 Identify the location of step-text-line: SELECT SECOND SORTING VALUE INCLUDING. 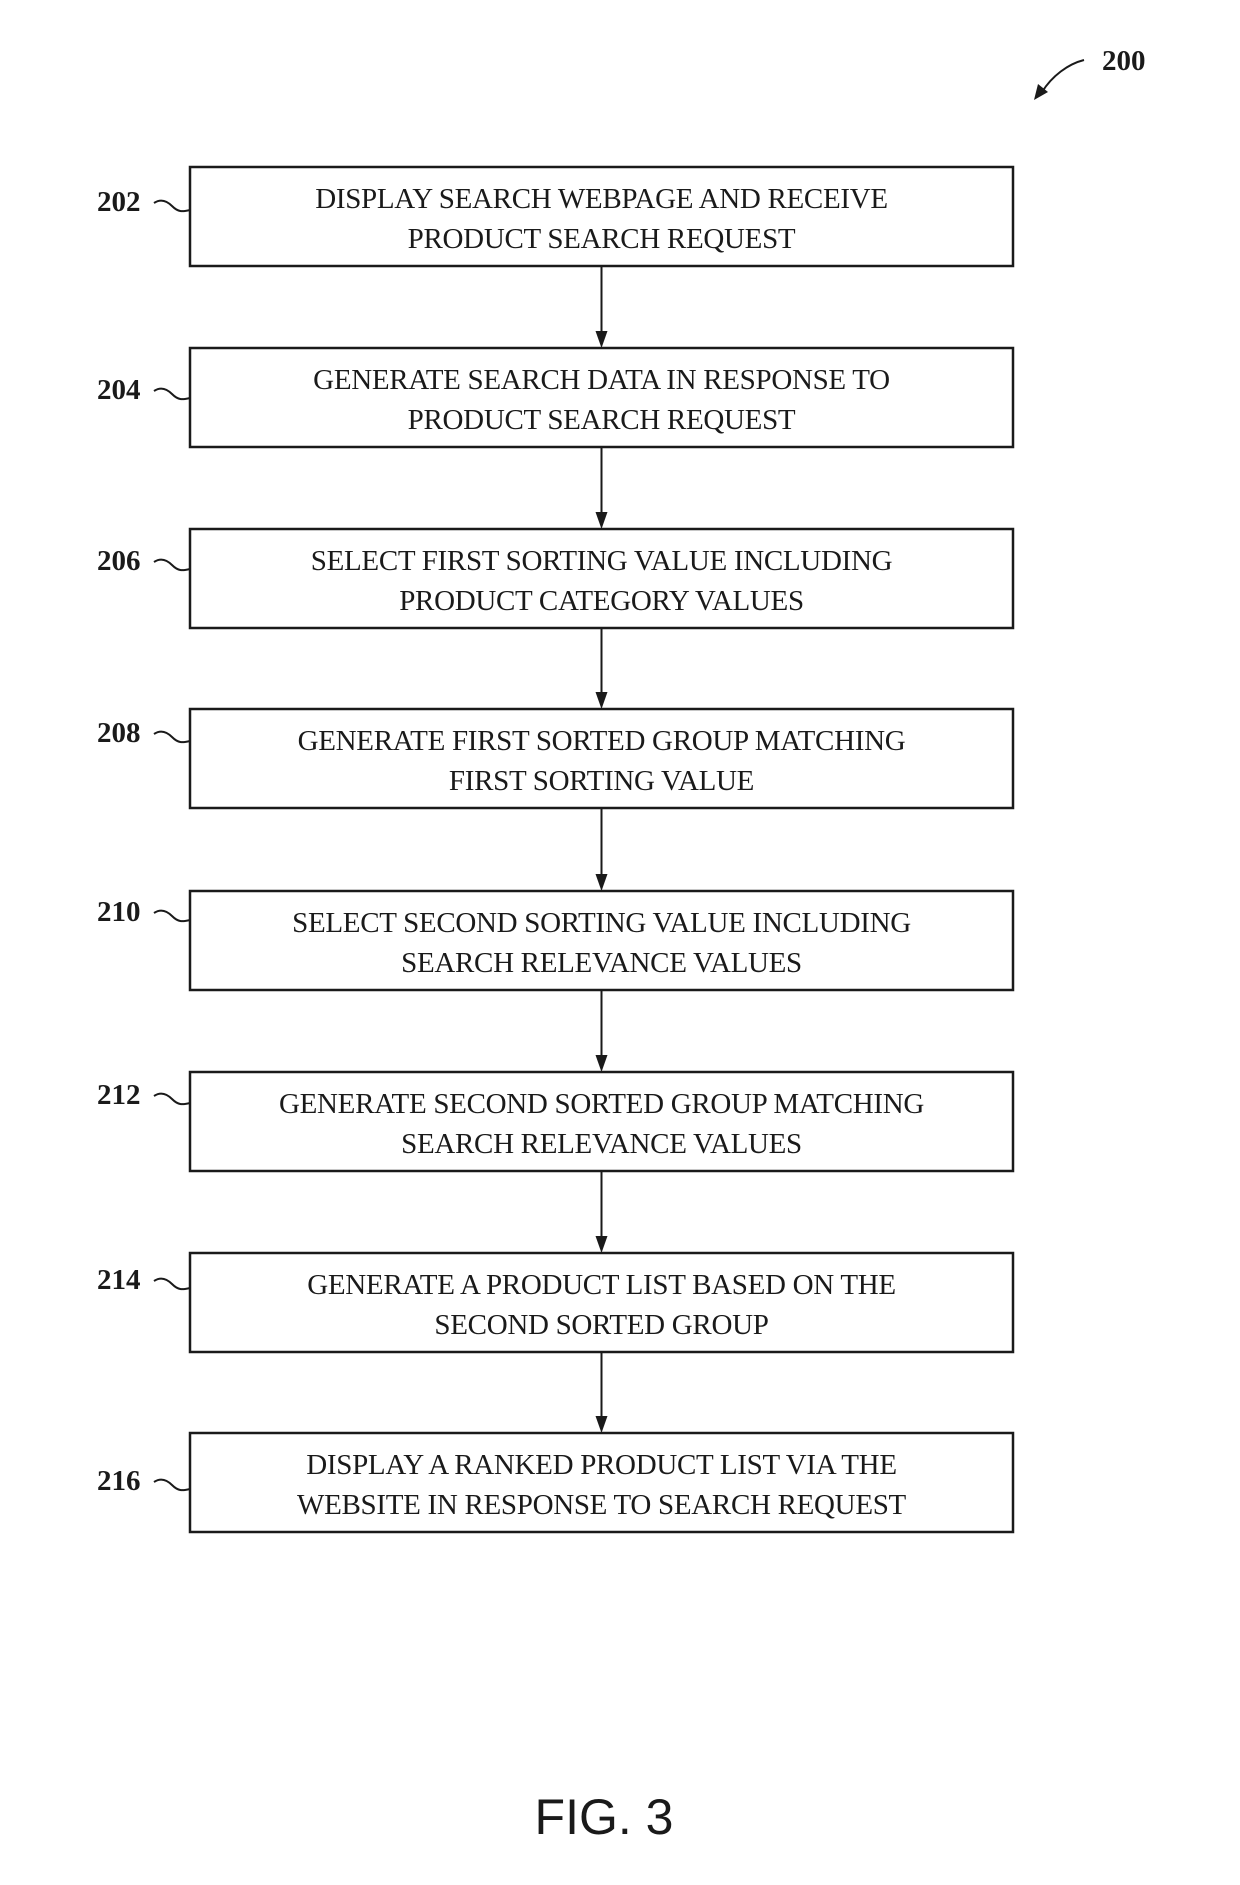
(601, 923).